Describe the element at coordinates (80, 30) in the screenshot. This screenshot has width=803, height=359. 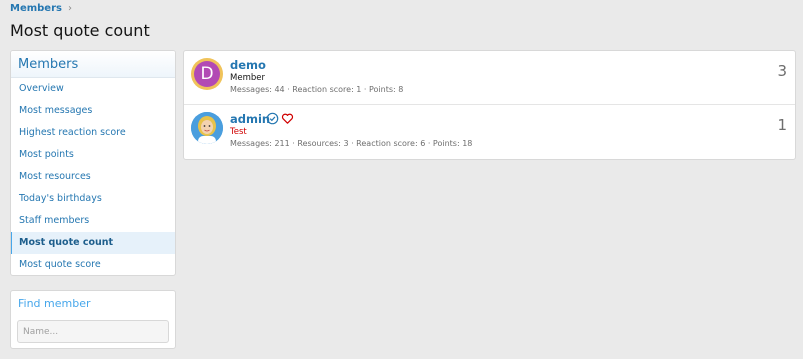
I see `page-title: Most quote count` at that location.